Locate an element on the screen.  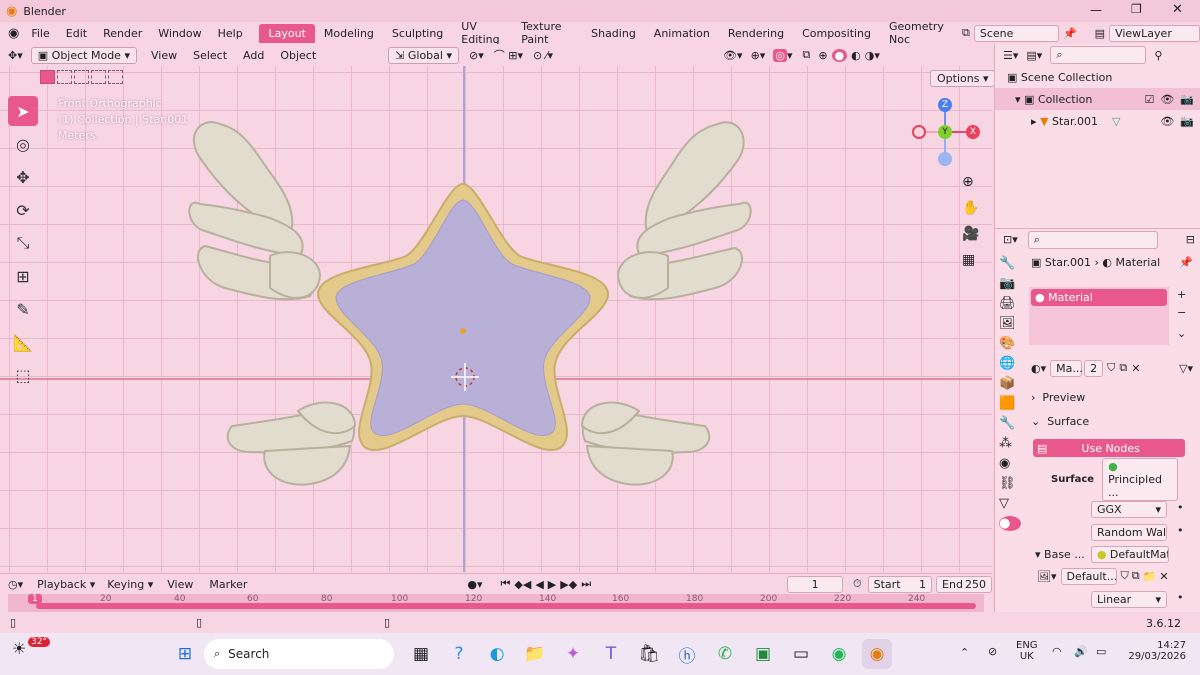
shading-material-icon: ◐ is located at coordinates (856, 55).